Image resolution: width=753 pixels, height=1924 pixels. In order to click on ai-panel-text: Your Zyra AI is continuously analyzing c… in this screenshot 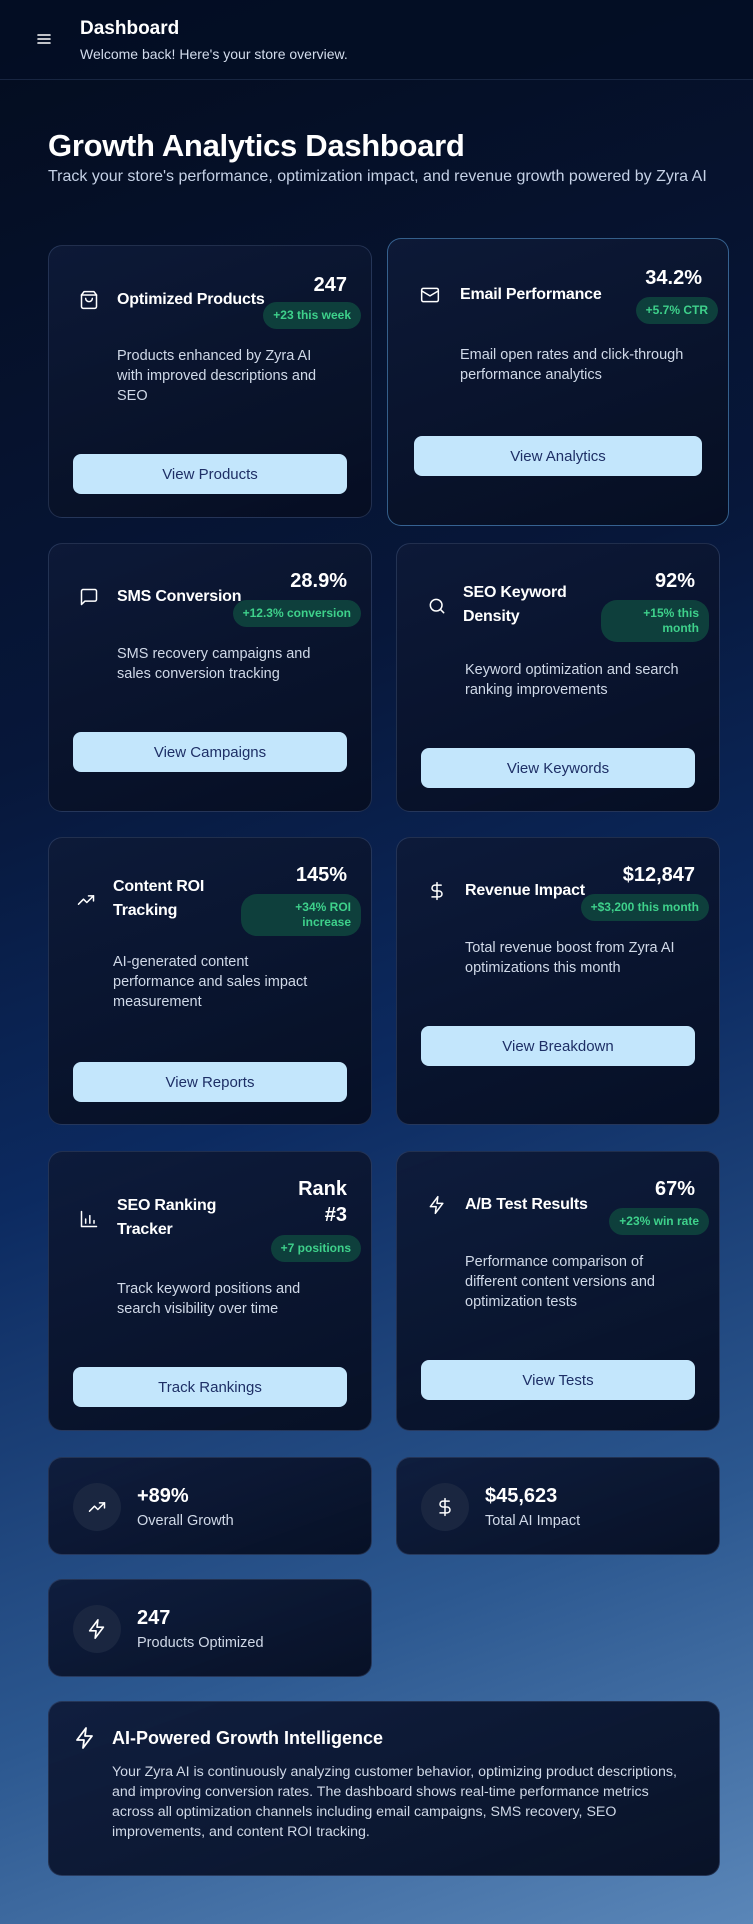, I will do `click(394, 1802)`.